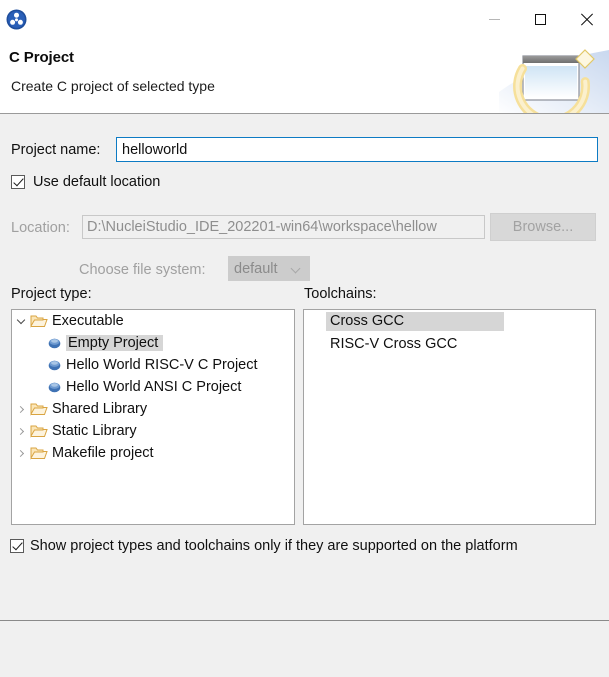  I want to click on toolchains-label: Toolchains:, so click(340, 294).